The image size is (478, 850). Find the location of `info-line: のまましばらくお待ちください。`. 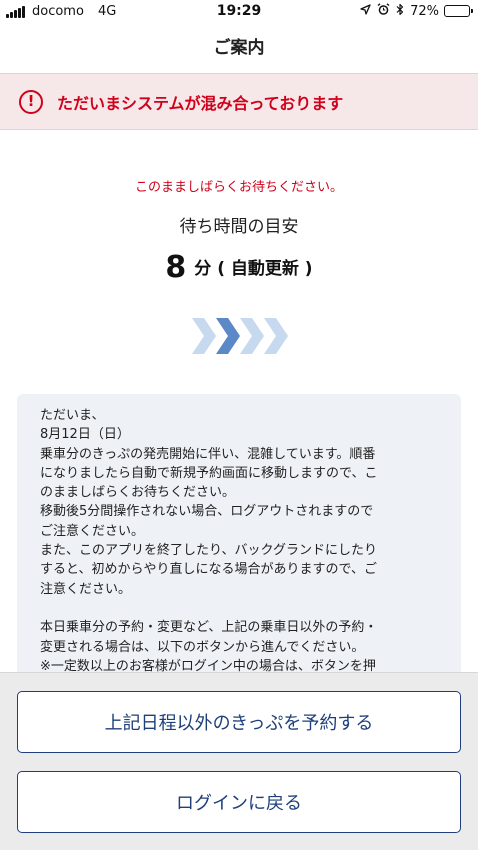

info-line: のまましばらくお待ちください。 is located at coordinates (138, 493).